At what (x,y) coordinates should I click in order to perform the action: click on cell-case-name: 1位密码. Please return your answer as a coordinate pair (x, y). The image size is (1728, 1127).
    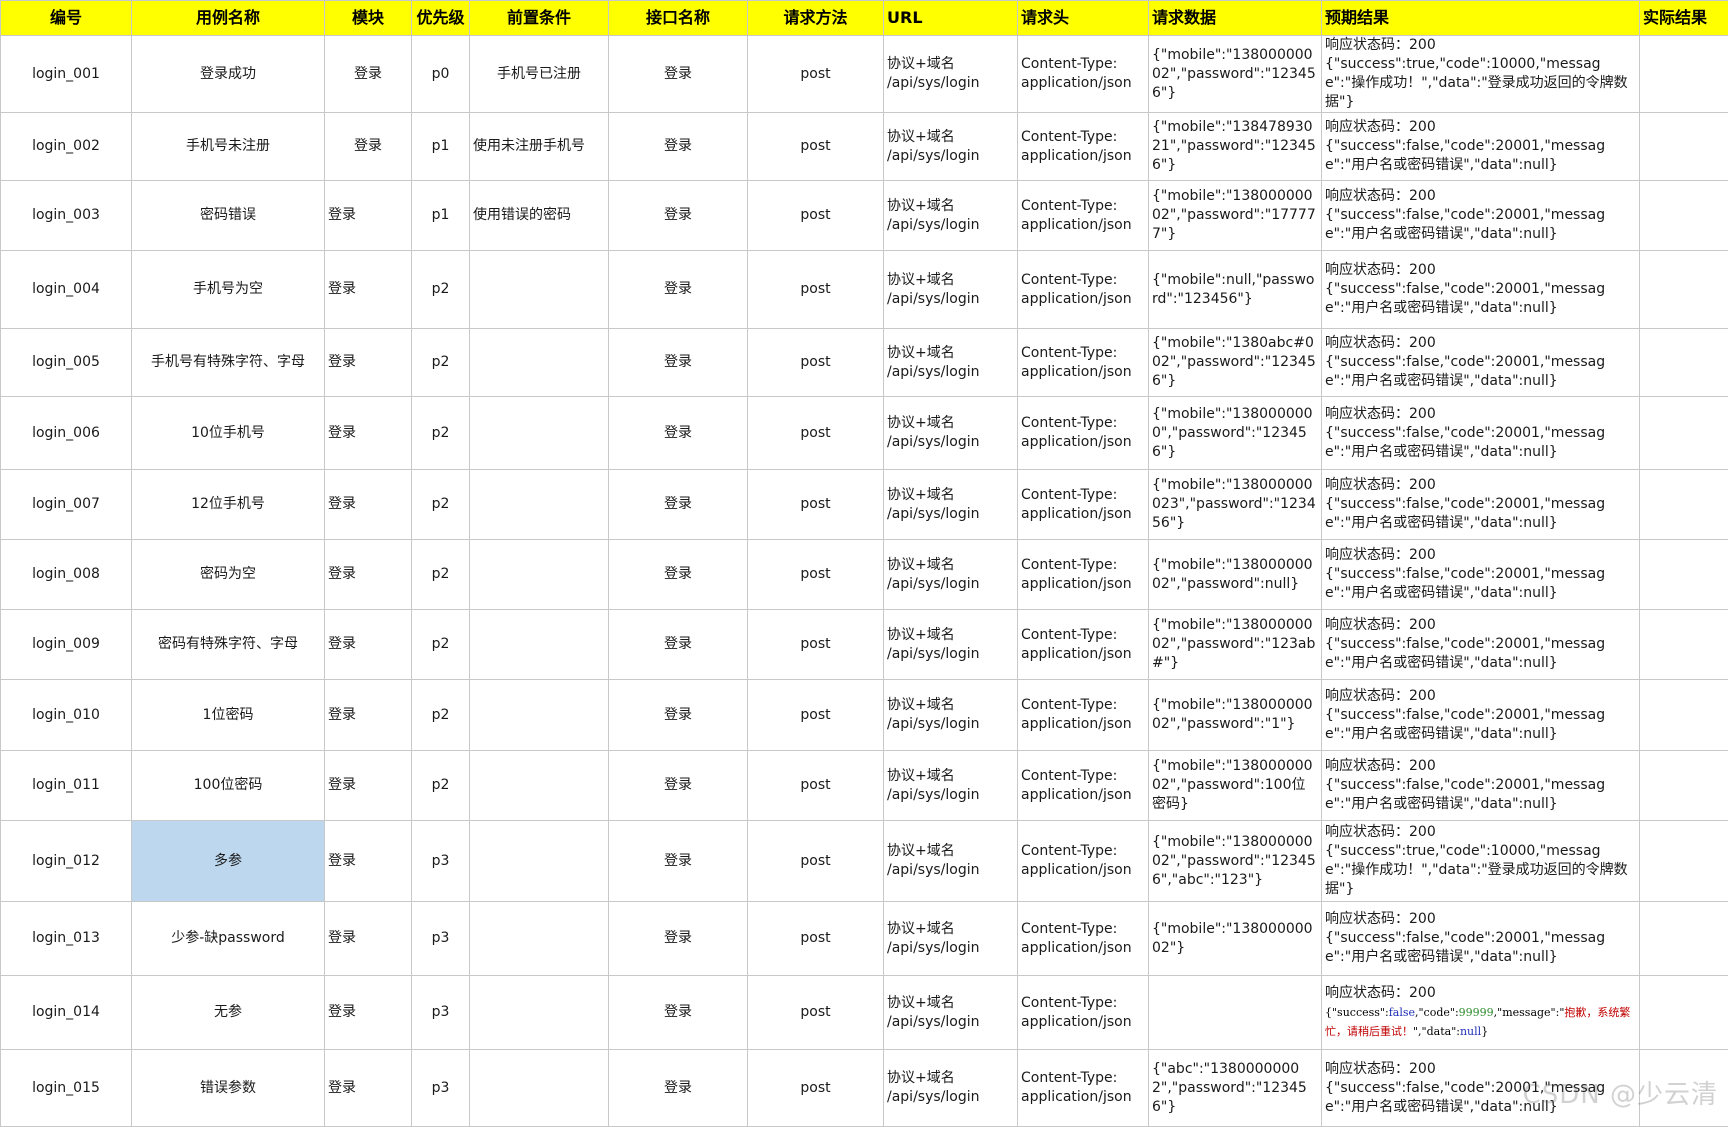
    Looking at the image, I should click on (228, 715).